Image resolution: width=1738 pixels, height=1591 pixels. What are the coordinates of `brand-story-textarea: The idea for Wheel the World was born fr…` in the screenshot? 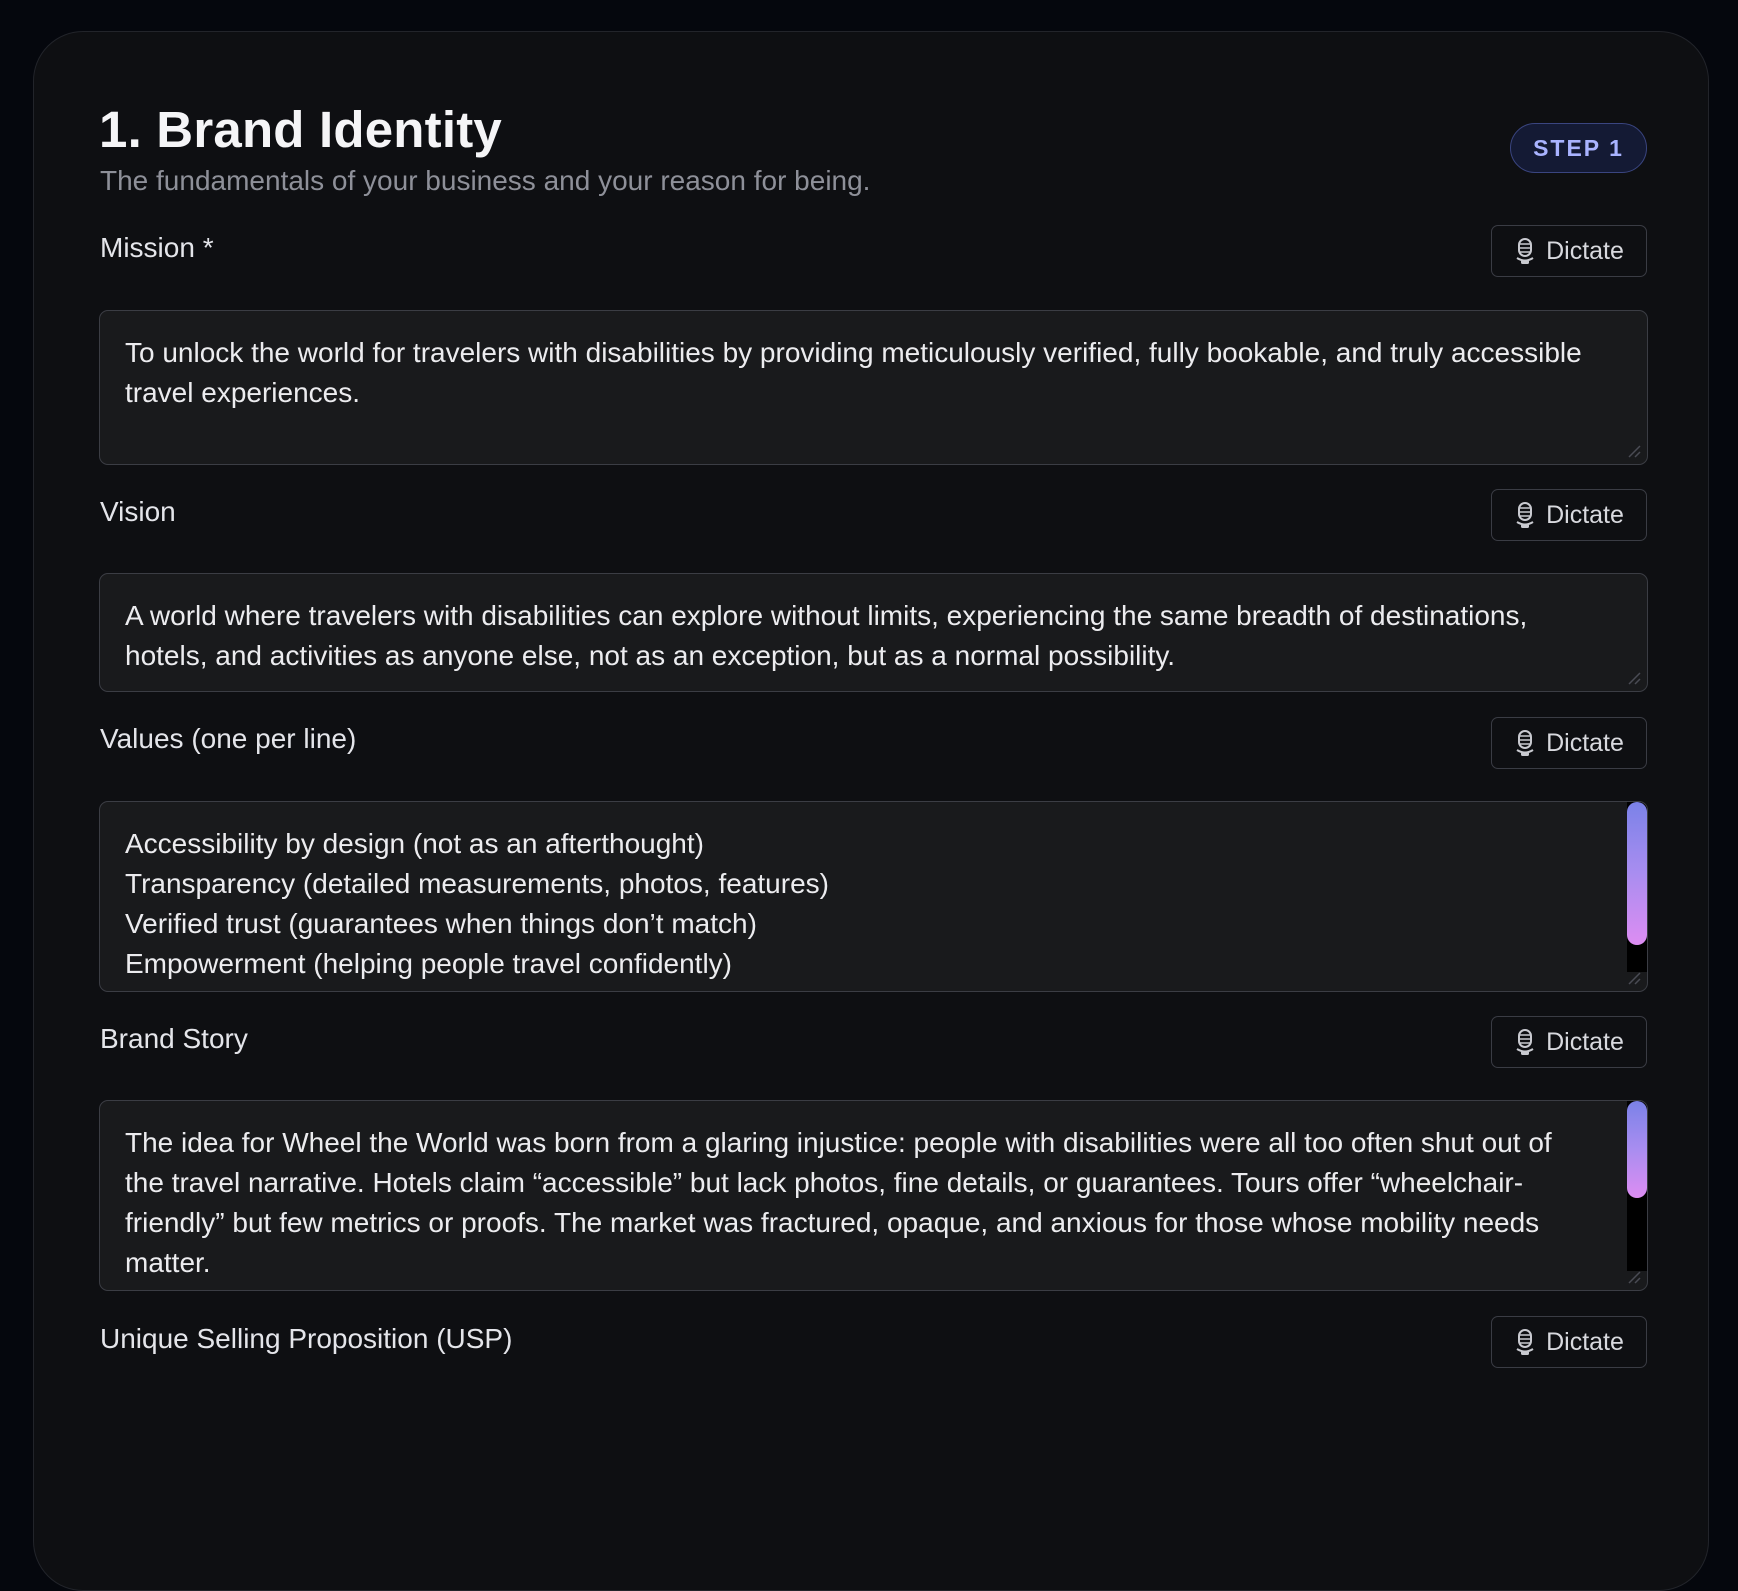 It's located at (873, 1195).